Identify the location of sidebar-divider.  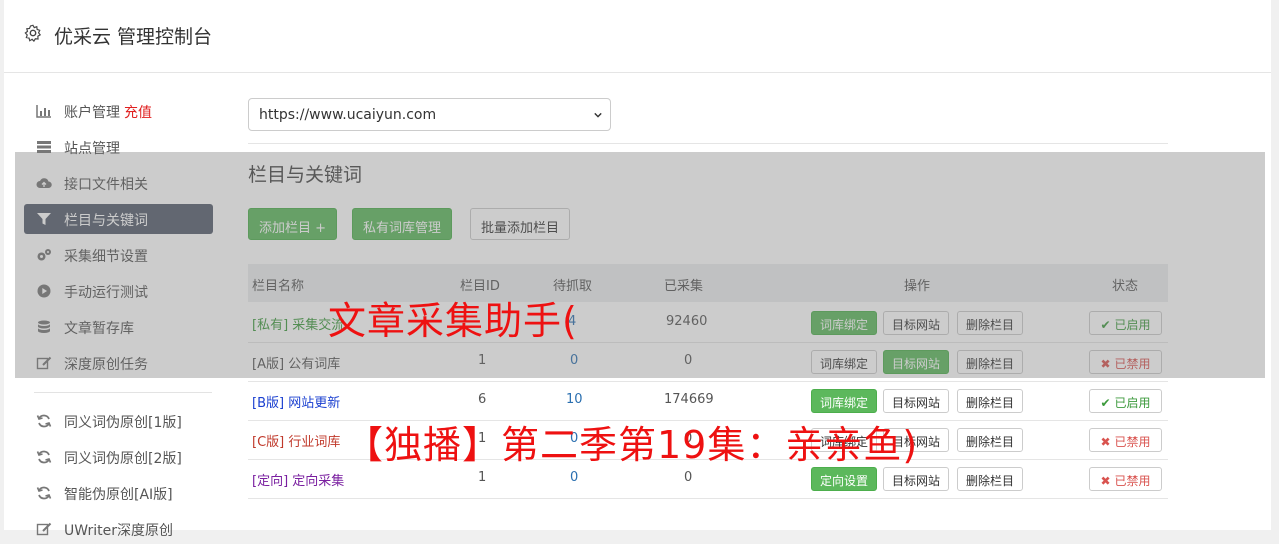
(123, 392).